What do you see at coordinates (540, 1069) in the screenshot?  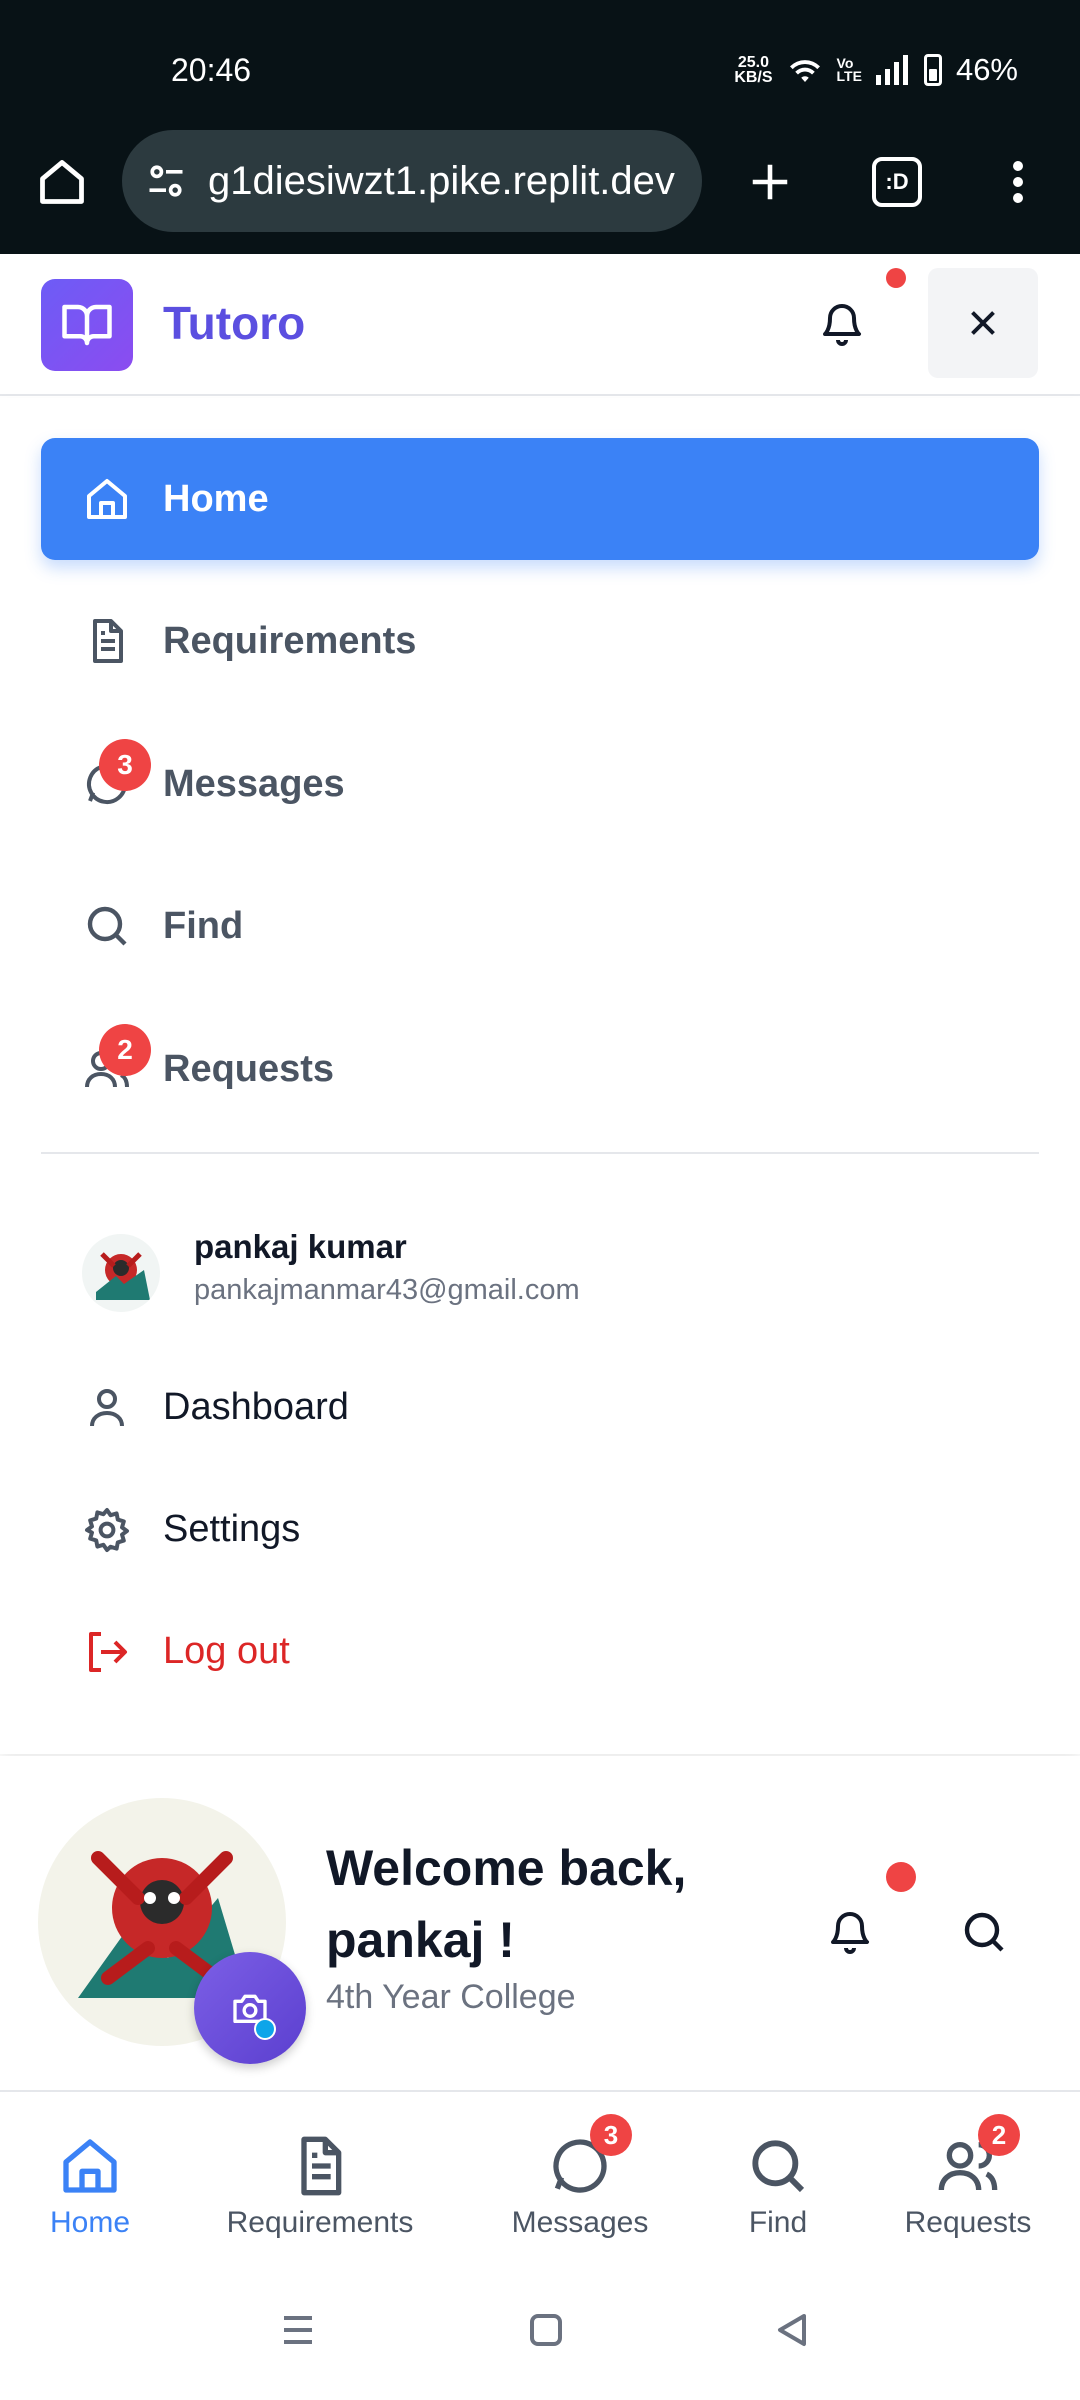 I see `drawer-item-requests: Requests 2` at bounding box center [540, 1069].